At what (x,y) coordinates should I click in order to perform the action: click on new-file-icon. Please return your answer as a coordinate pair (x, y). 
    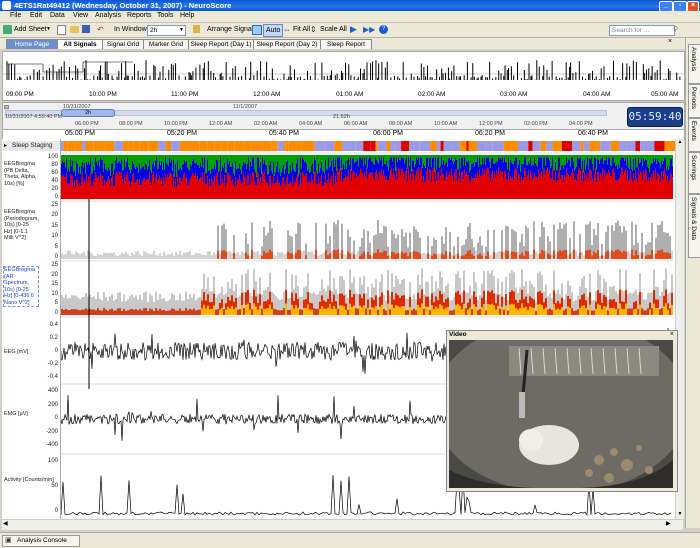
    Looking at the image, I should click on (61, 30).